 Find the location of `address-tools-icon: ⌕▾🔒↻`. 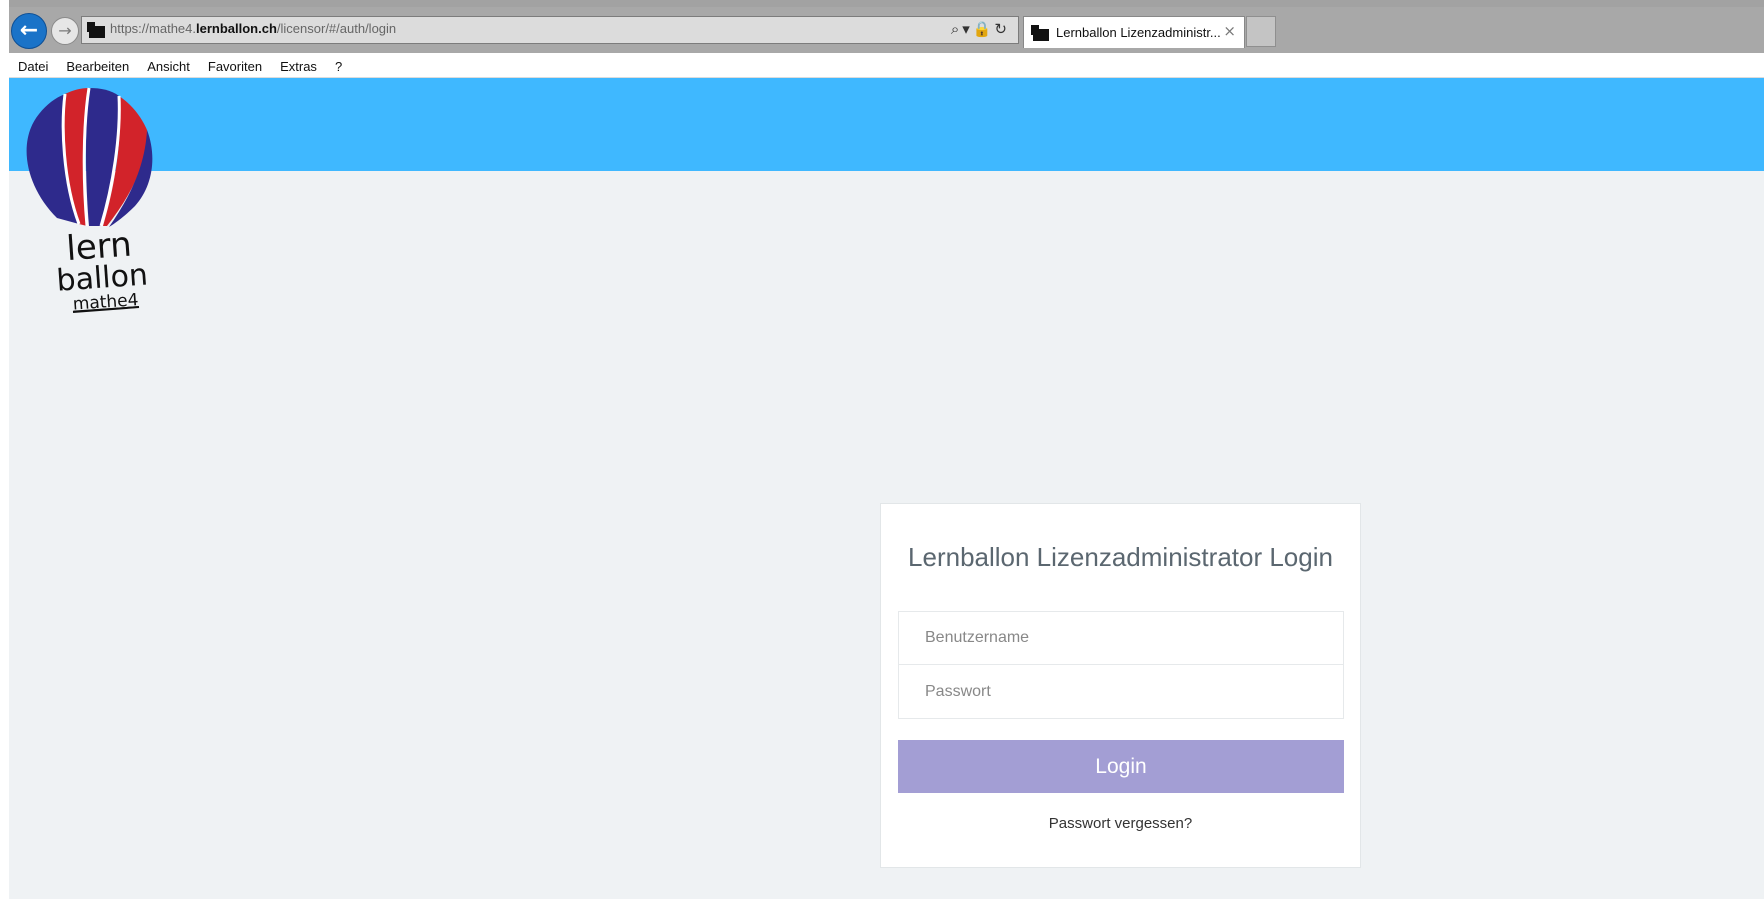

address-tools-icon: ⌕▾🔒↻ is located at coordinates (980, 29).